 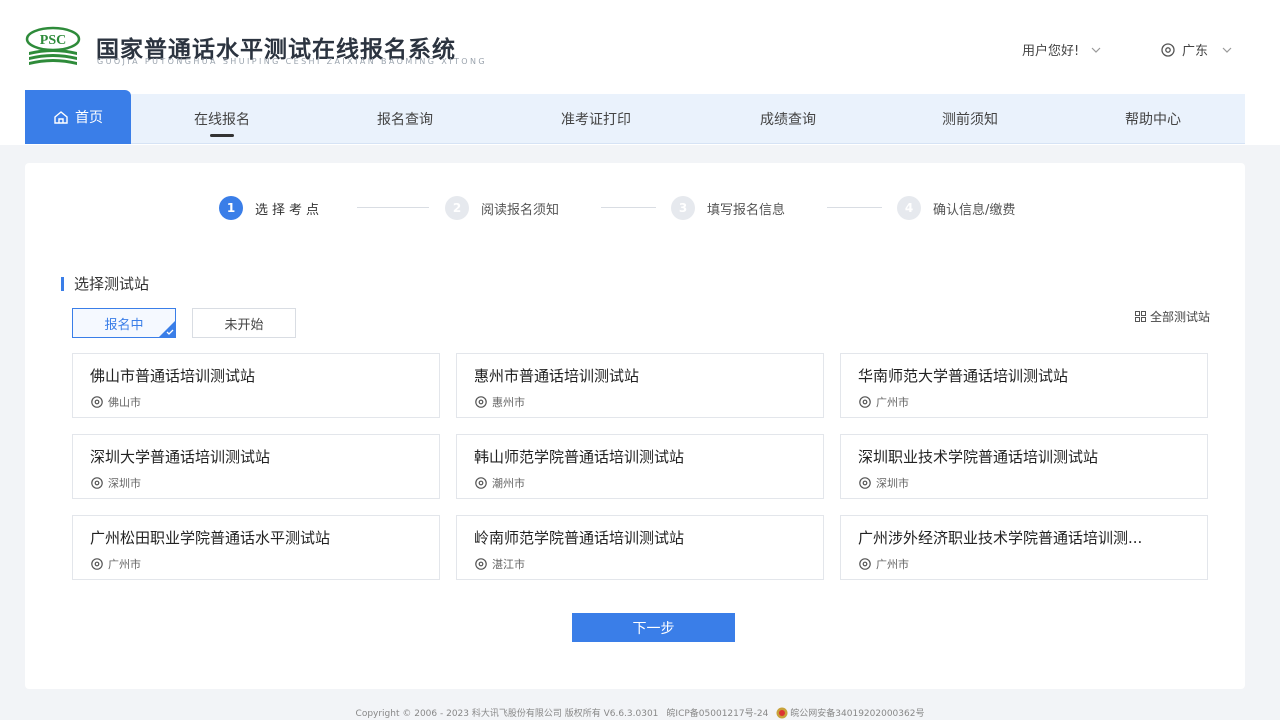 I want to click on station-card: 深圳职业技术学院普通话培训测试站 深圳市, so click(x=1024, y=466).